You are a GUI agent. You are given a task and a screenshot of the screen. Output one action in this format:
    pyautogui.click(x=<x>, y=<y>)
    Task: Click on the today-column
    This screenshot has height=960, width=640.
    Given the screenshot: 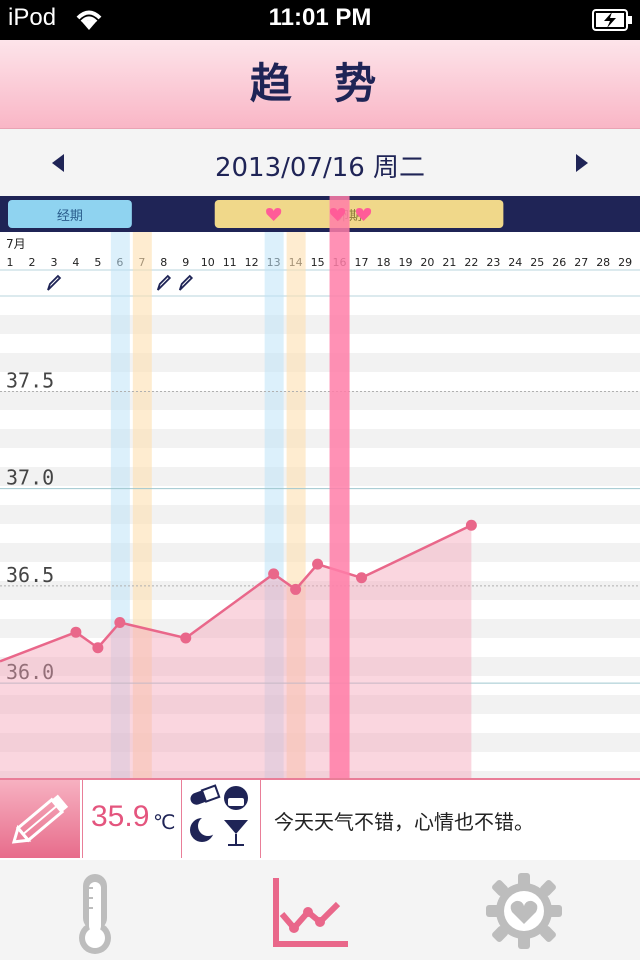 What is the action you would take?
    pyautogui.click(x=339, y=487)
    